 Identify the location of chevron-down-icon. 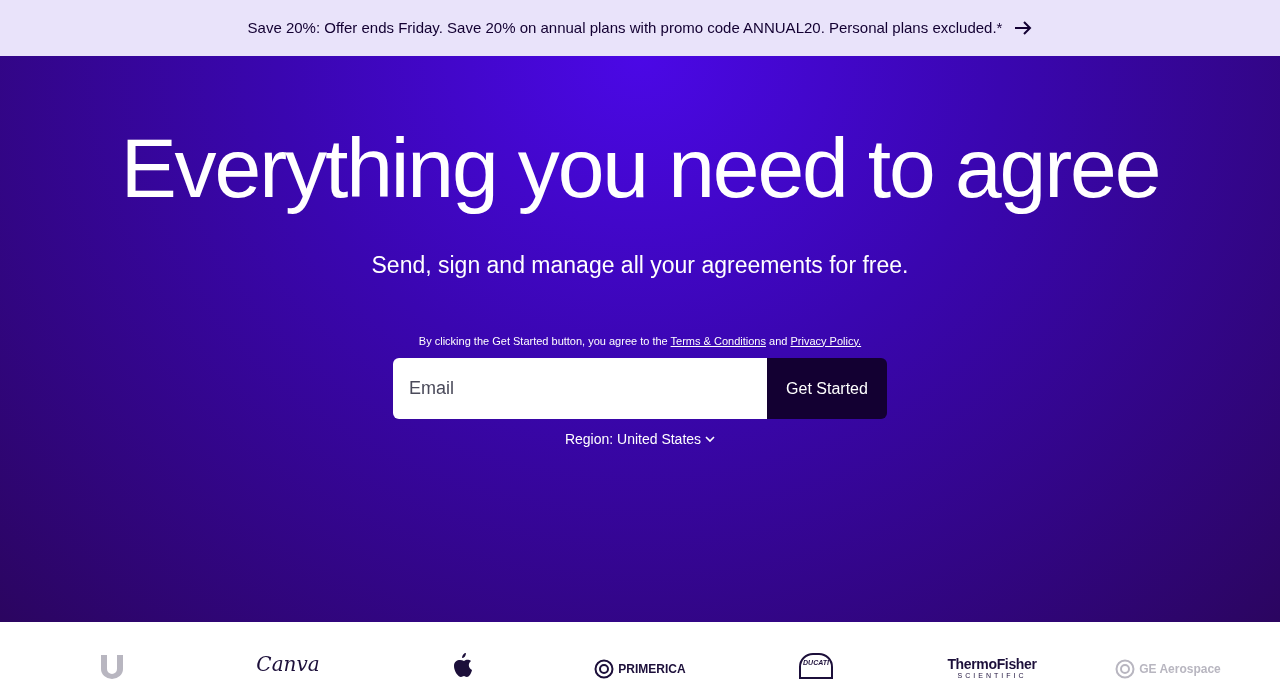
(710, 439).